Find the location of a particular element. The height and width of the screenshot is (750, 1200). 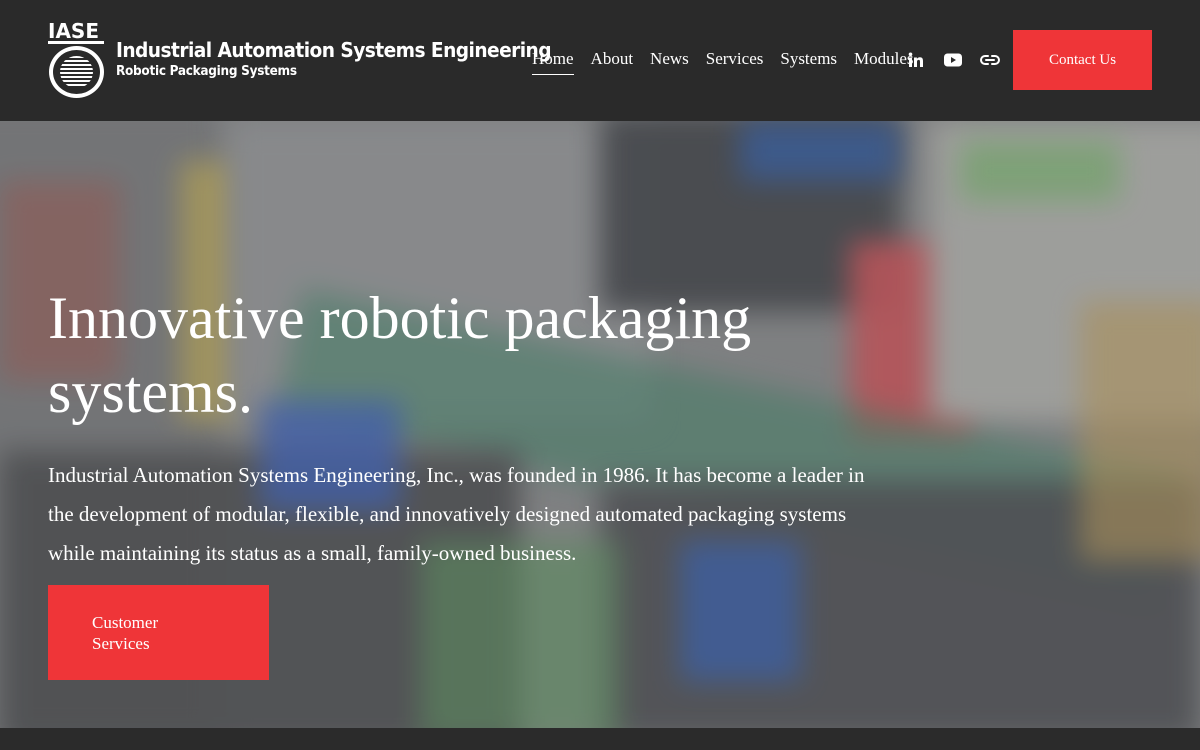

youtube-icon is located at coordinates (953, 60).